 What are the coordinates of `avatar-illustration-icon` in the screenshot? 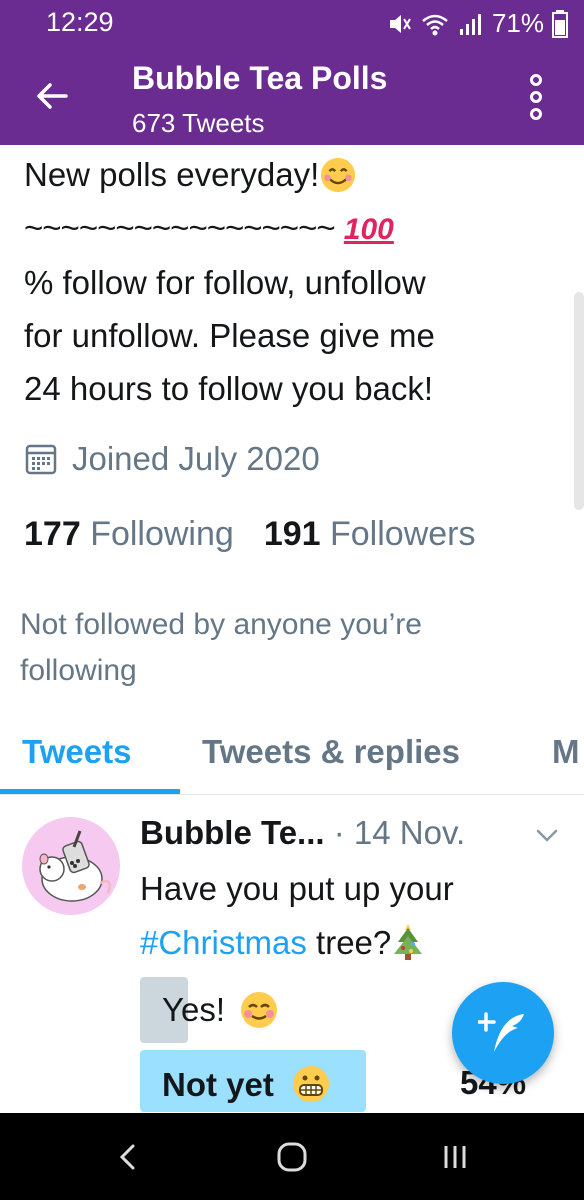 It's located at (75, 866).